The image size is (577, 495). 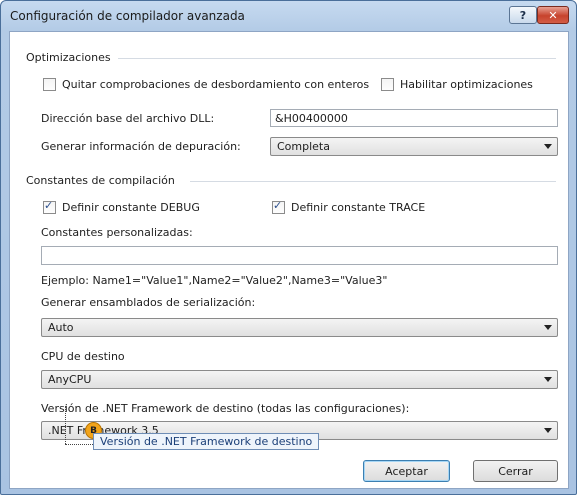 I want to click on help-button: ?, so click(x=523, y=15).